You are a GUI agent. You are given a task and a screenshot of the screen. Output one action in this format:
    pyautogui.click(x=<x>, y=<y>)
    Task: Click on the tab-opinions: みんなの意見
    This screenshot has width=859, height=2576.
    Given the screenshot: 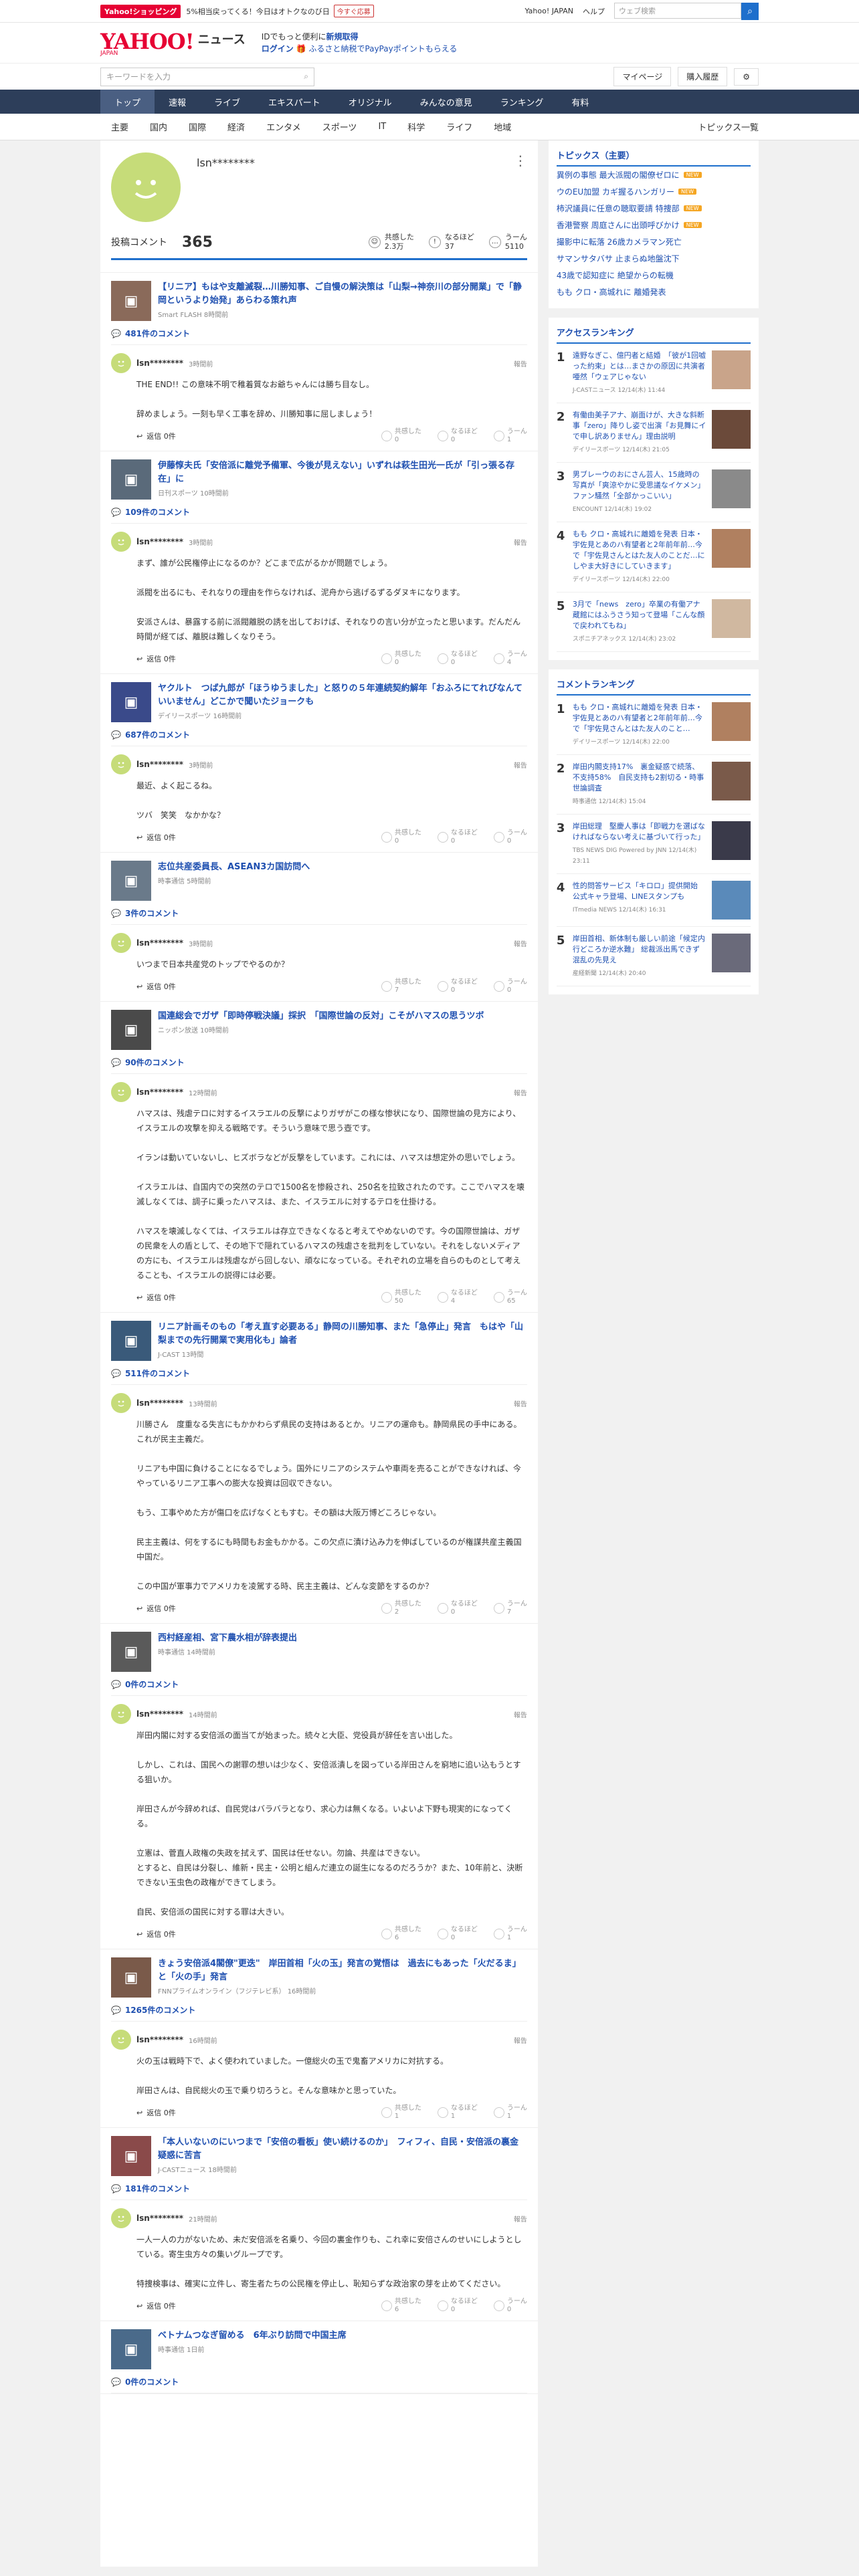 What is the action you would take?
    pyautogui.click(x=446, y=102)
    